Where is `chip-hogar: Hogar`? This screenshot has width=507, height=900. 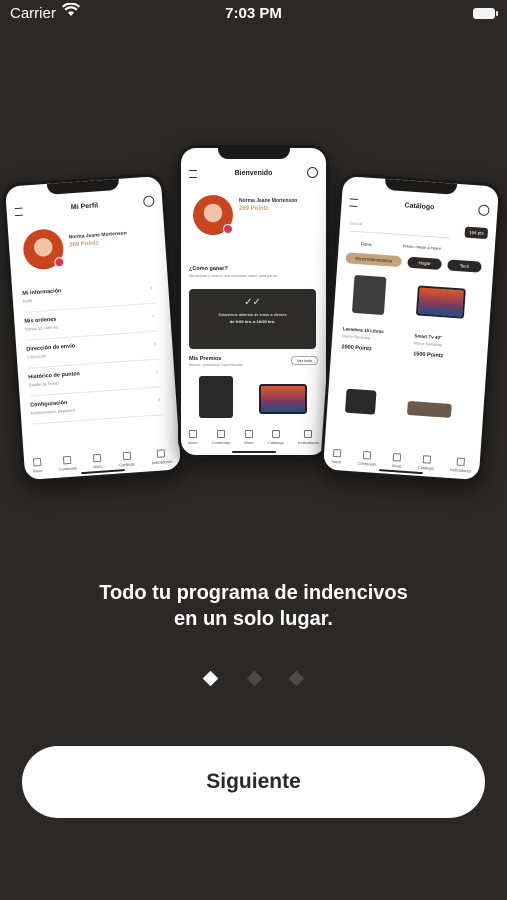 chip-hogar: Hogar is located at coordinates (424, 263).